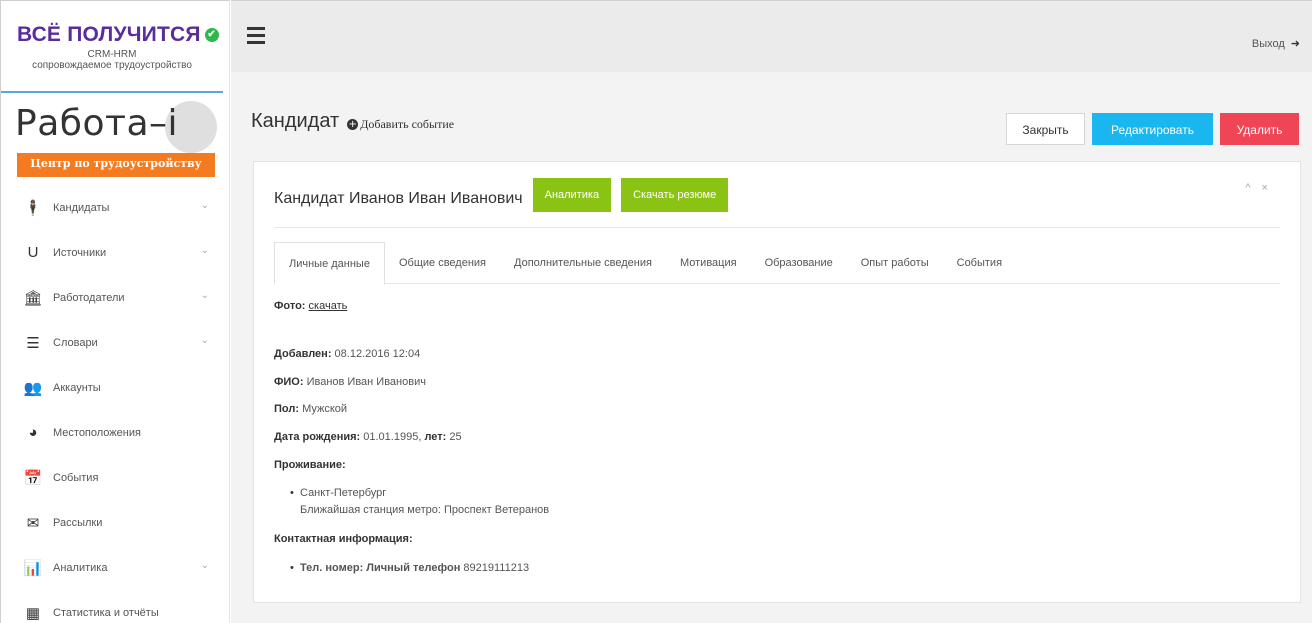 The image size is (1312, 623). I want to click on birth-label: Дата рождения:, so click(317, 437).